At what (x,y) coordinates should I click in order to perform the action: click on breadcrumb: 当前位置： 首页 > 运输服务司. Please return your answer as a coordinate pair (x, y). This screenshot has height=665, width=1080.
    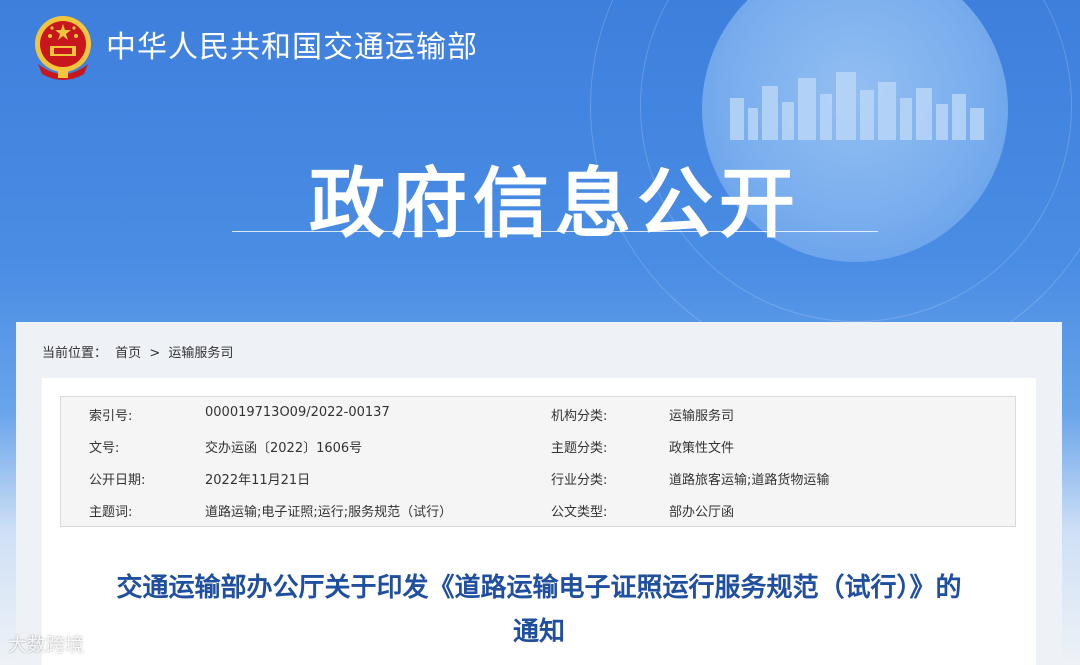
    Looking at the image, I should click on (139, 351).